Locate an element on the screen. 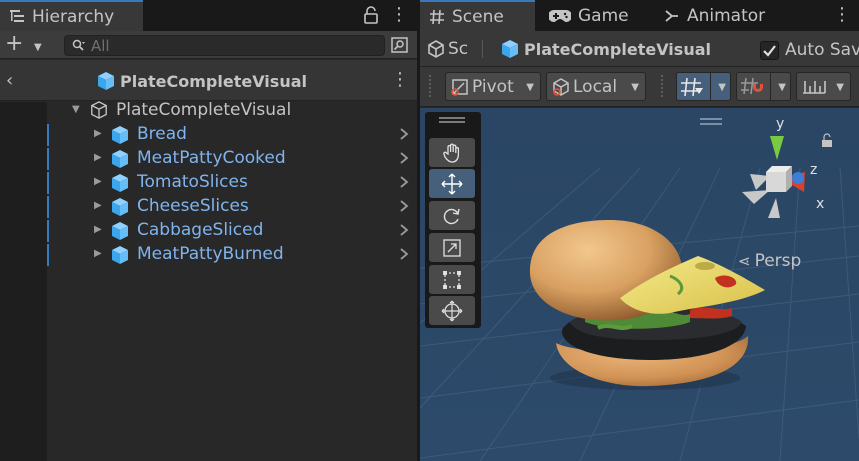  tree-row-cabbagesliced: ▶ CabbageSliced is located at coordinates (232, 230).